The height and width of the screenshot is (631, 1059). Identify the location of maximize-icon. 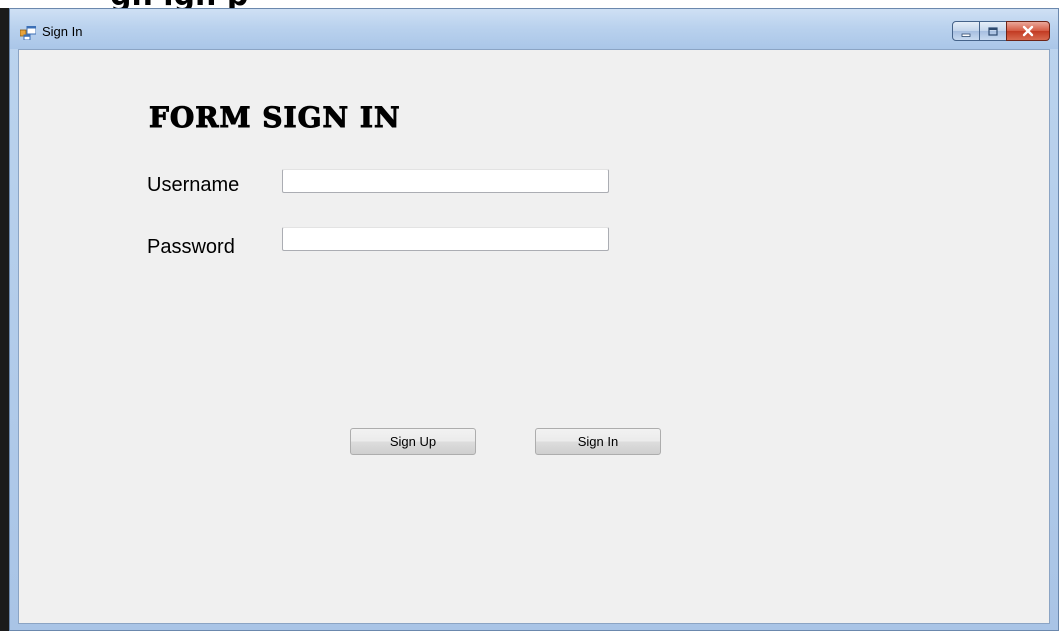
(993, 31).